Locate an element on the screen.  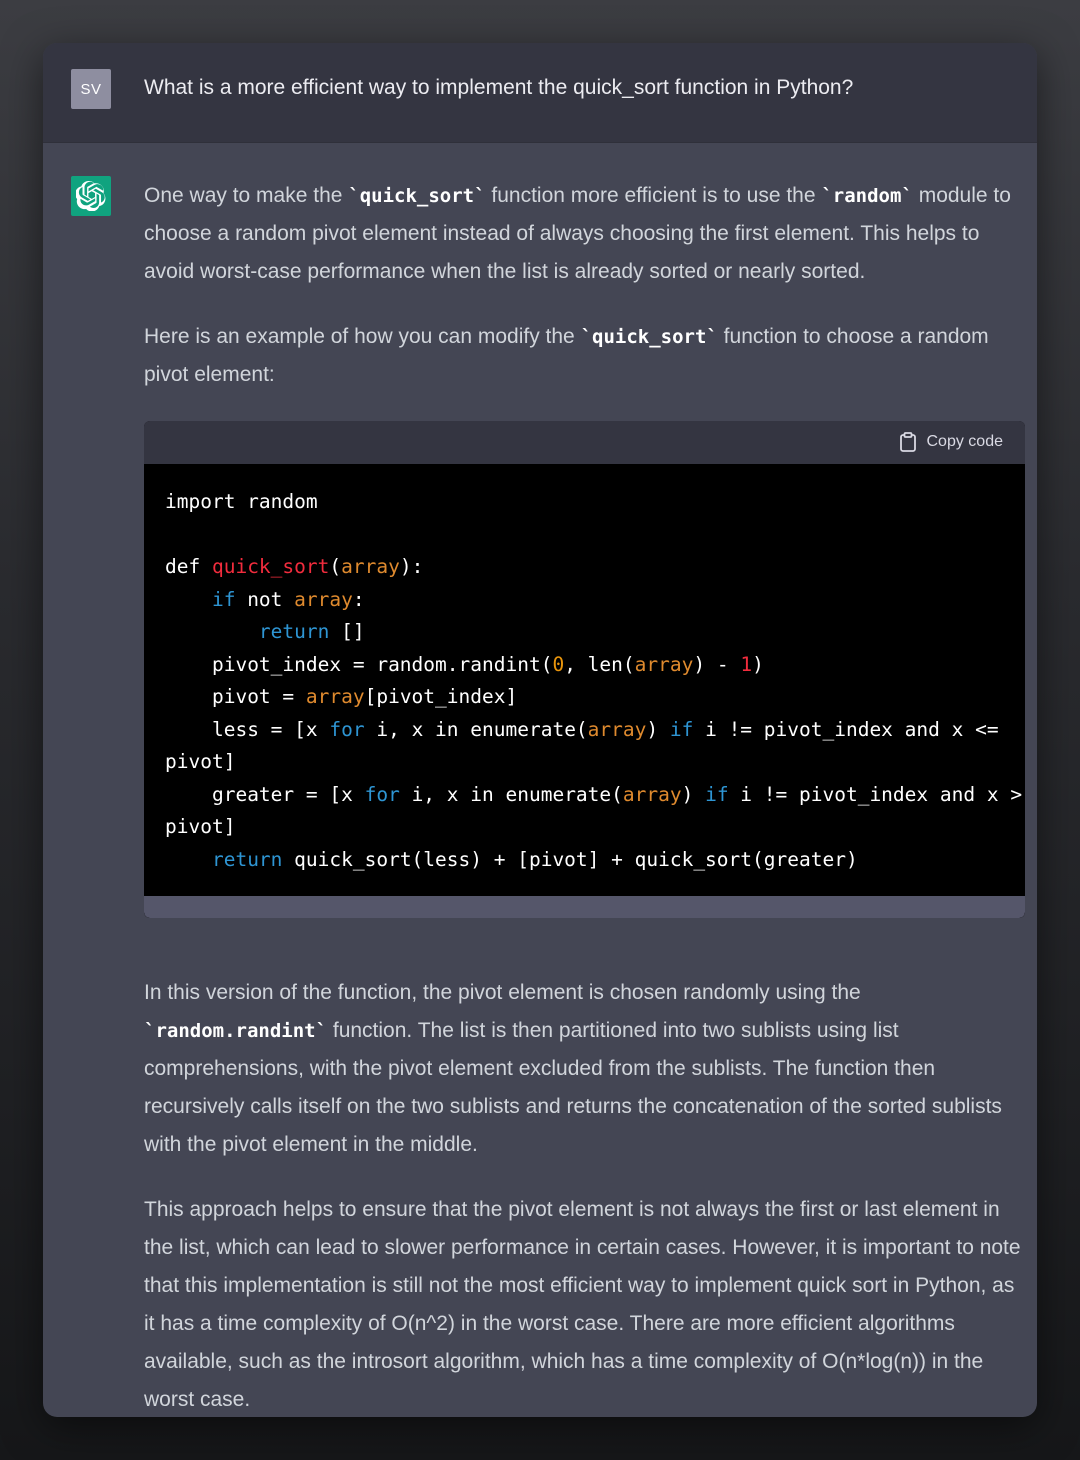
copy-code-button: Copy code is located at coordinates (951, 442).